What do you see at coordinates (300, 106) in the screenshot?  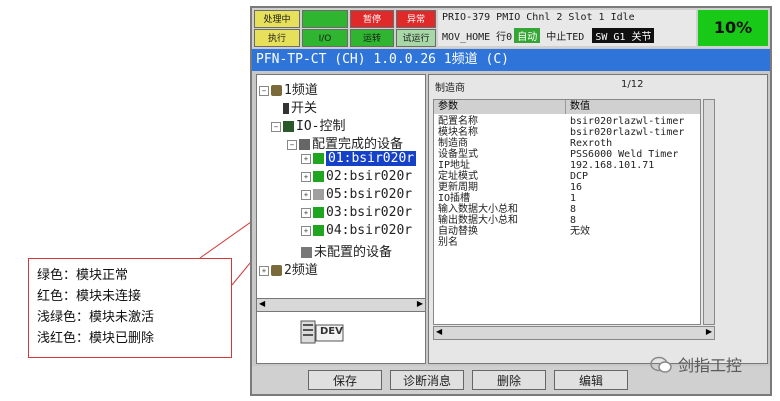 I see `tree-switch: 开关` at bounding box center [300, 106].